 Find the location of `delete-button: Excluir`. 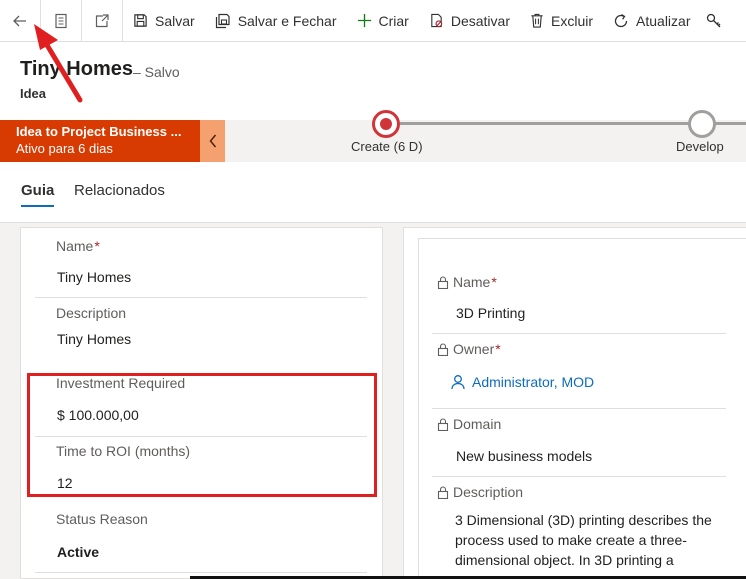

delete-button: Excluir is located at coordinates (561, 21).